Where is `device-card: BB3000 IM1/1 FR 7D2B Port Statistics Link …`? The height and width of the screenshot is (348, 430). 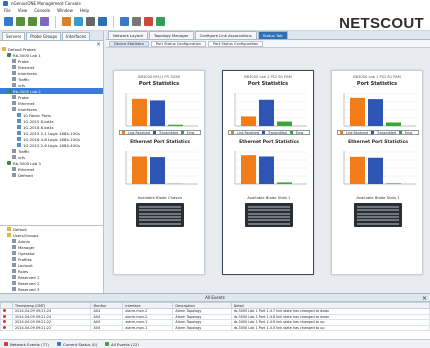 device-card: BB3000 IM1/1 FR 7D2B Port Statistics Link … is located at coordinates (159, 172).